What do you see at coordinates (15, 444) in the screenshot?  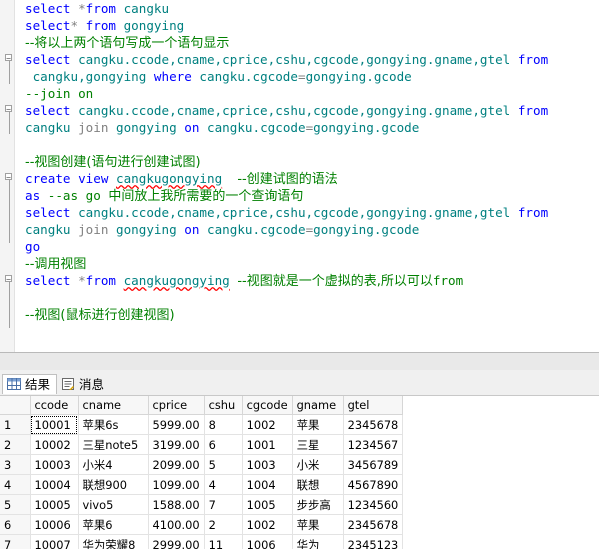 I see `row-number: 2` at bounding box center [15, 444].